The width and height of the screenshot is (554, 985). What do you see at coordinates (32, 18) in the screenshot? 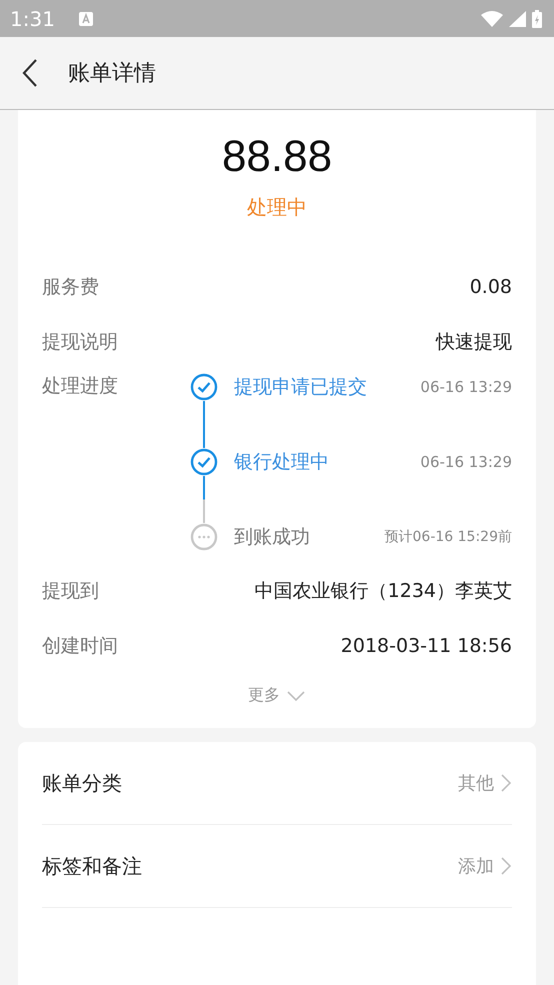
I see `status-time: 1:31` at bounding box center [32, 18].